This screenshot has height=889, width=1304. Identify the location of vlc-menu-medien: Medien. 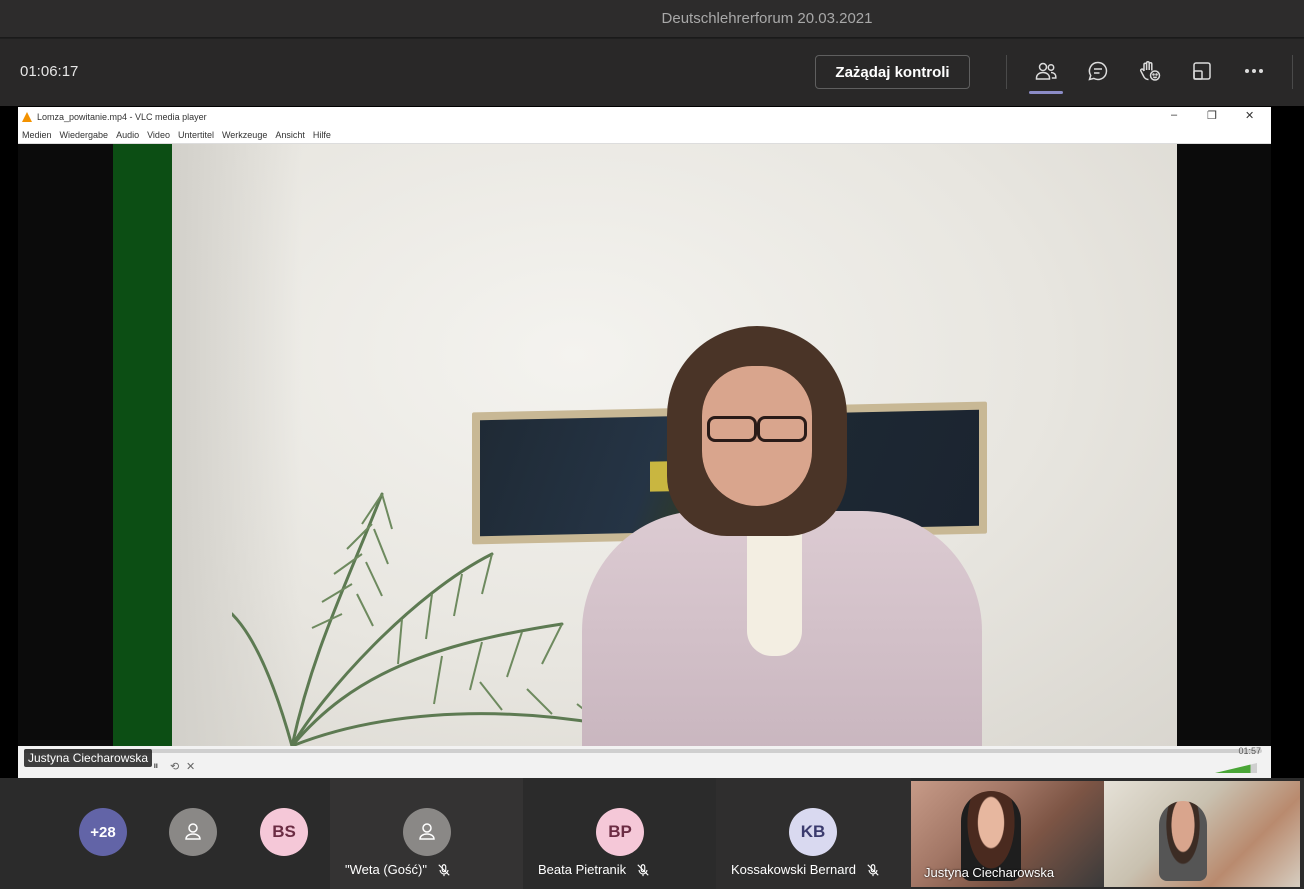
(37, 135).